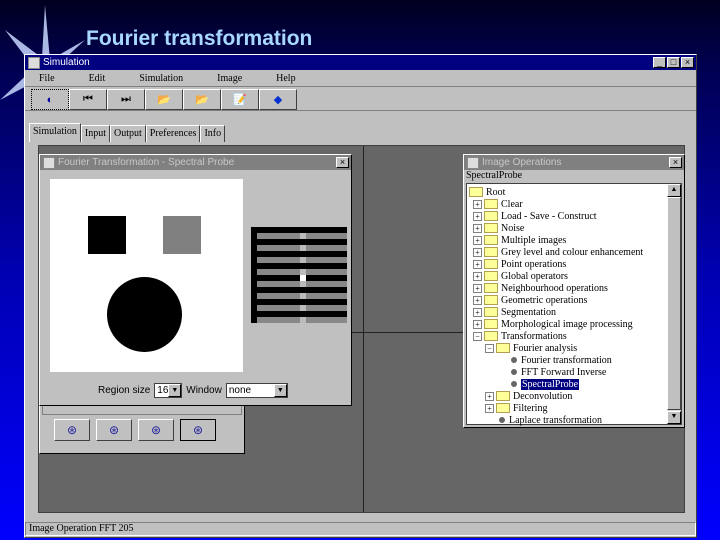  Describe the element at coordinates (97, 78) in the screenshot. I see `menu-edit: Edit` at that location.